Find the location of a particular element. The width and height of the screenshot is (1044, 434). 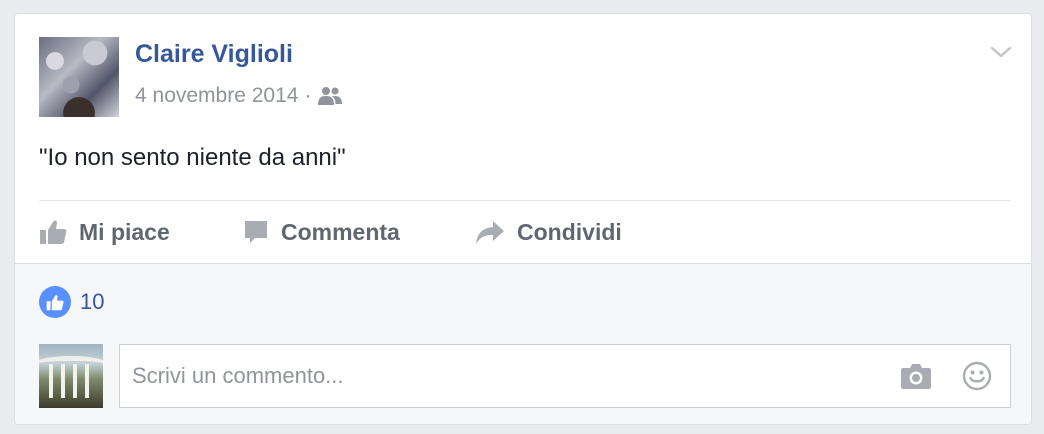

author-avatar is located at coordinates (79, 77).